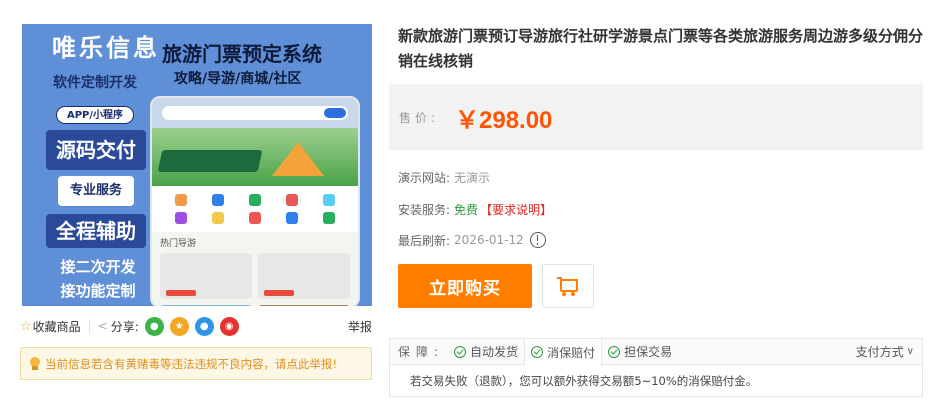  I want to click on cart-icon, so click(568, 286).